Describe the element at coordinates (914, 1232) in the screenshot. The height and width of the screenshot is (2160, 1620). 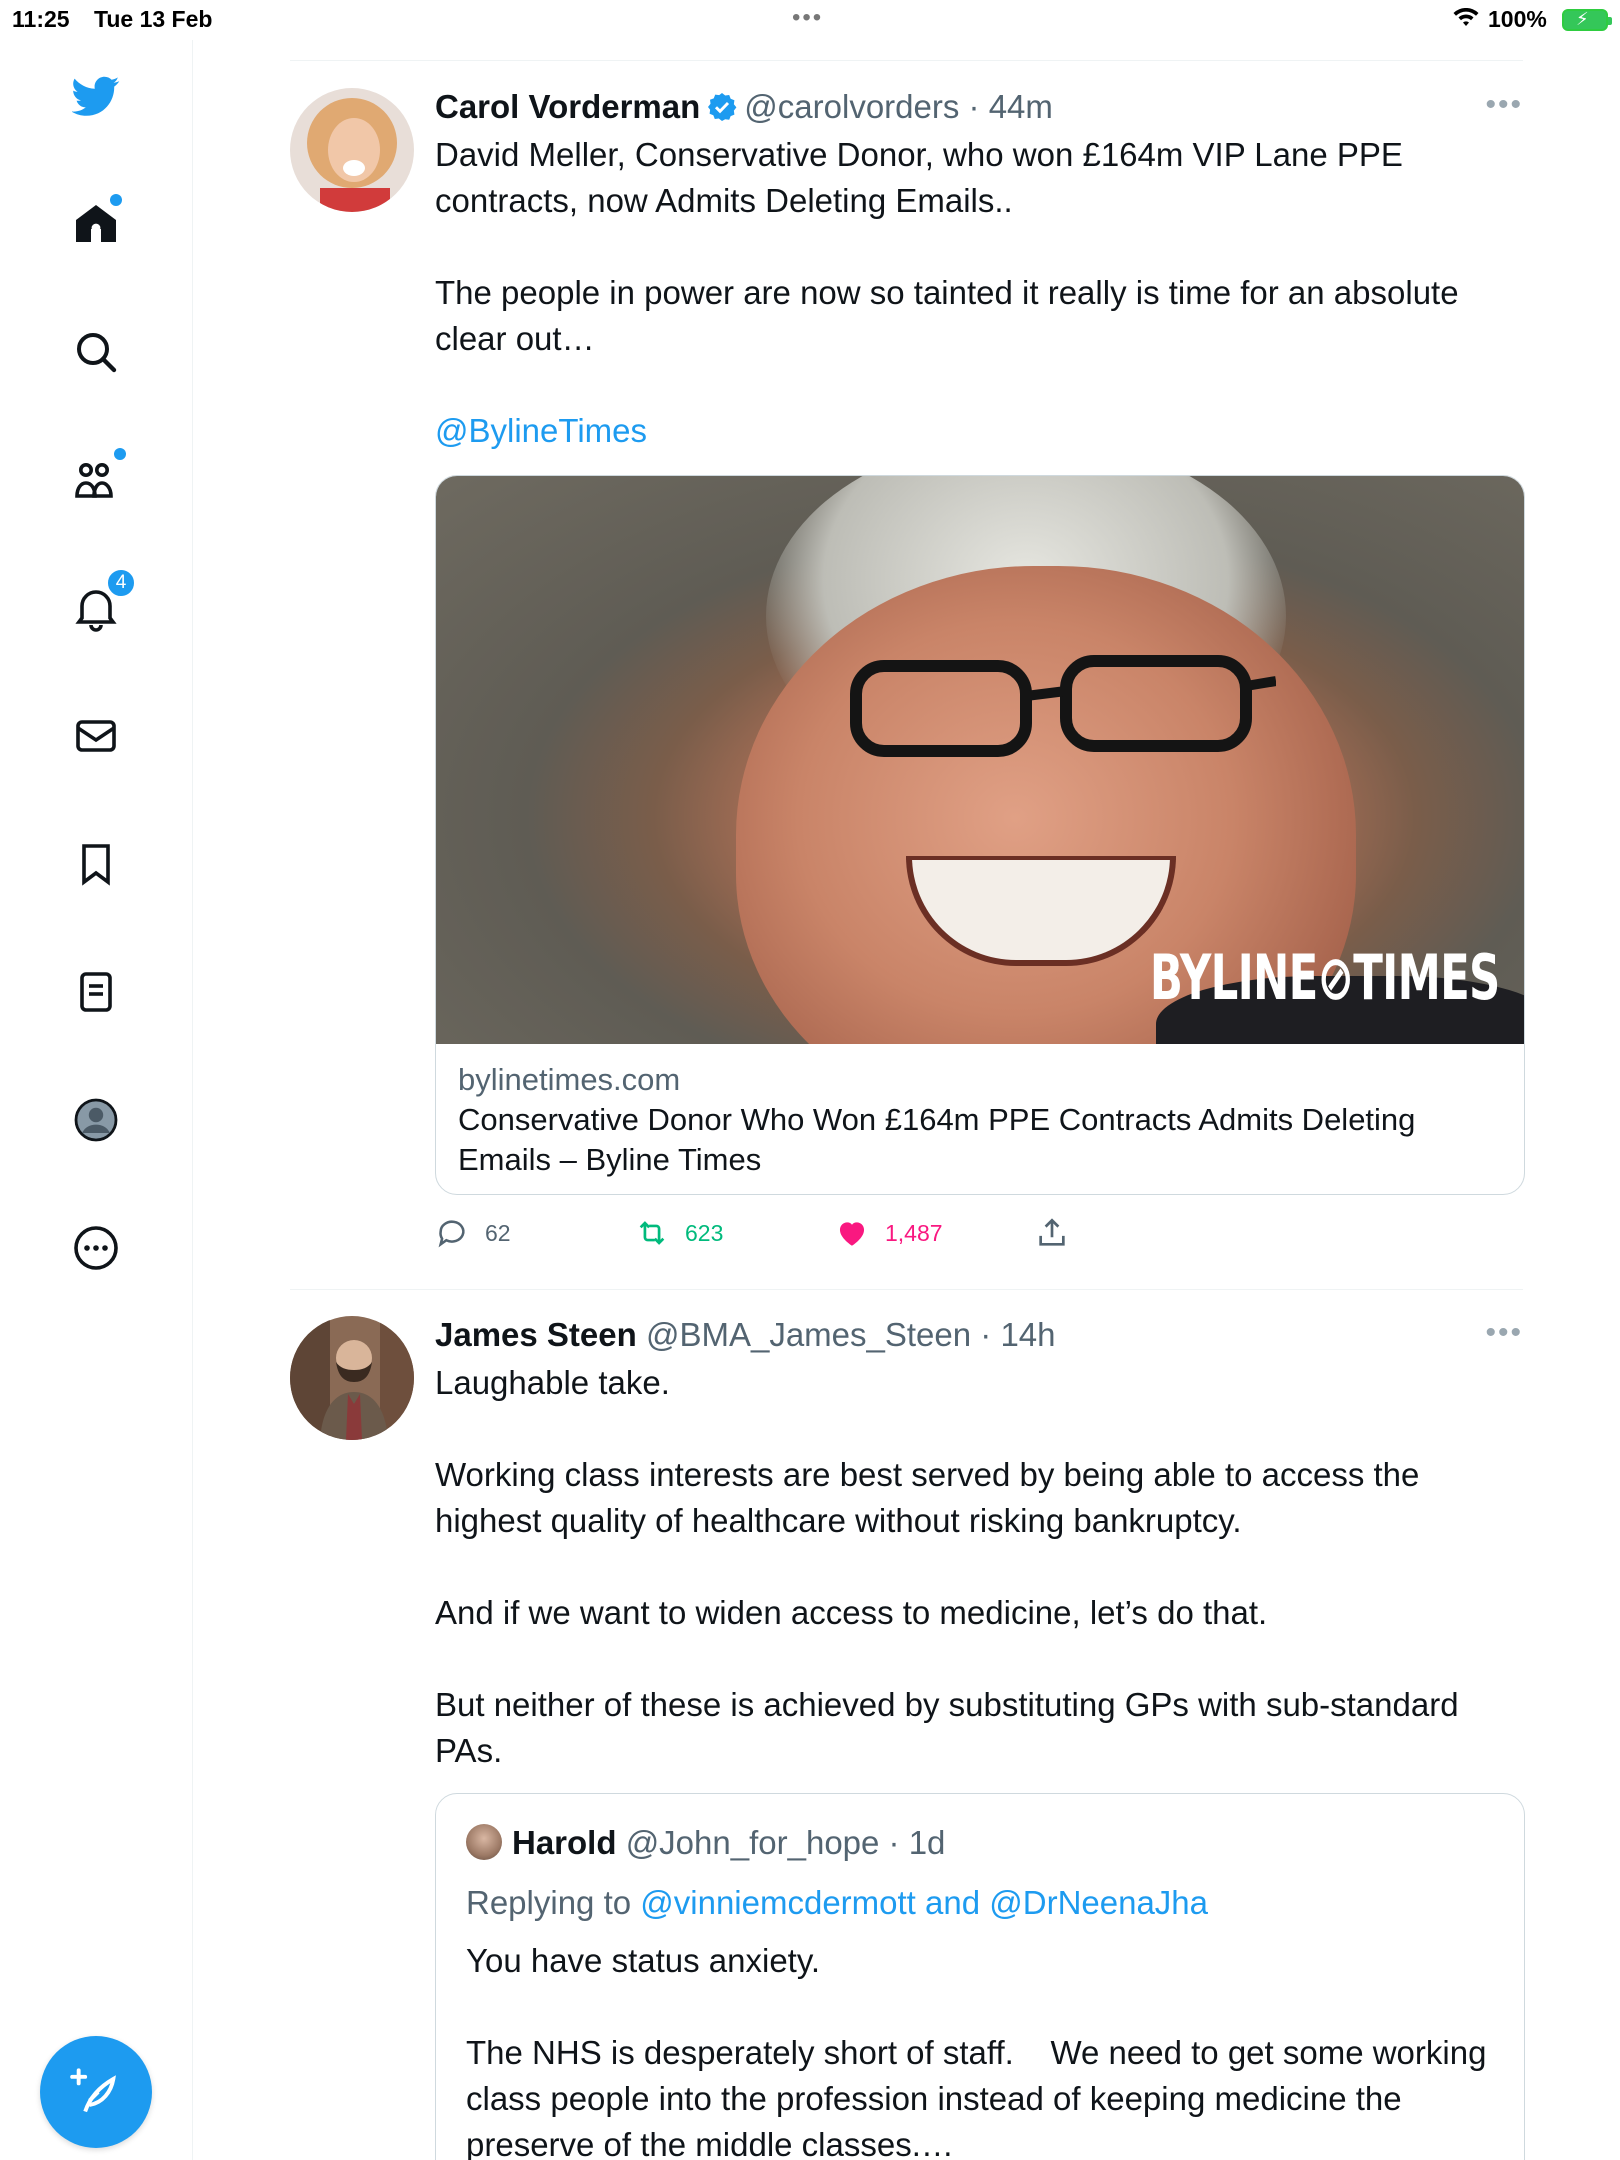
I see `like-count: 1,487` at that location.